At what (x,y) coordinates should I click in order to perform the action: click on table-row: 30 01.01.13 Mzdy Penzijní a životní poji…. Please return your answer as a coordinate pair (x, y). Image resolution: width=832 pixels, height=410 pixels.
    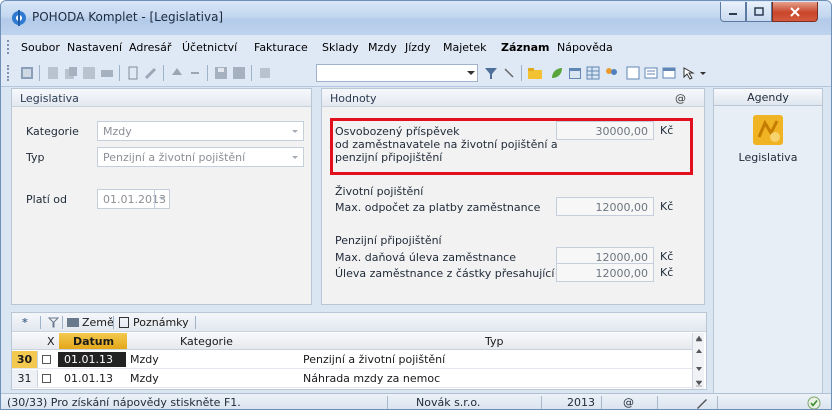
    Looking at the image, I should click on (352, 360).